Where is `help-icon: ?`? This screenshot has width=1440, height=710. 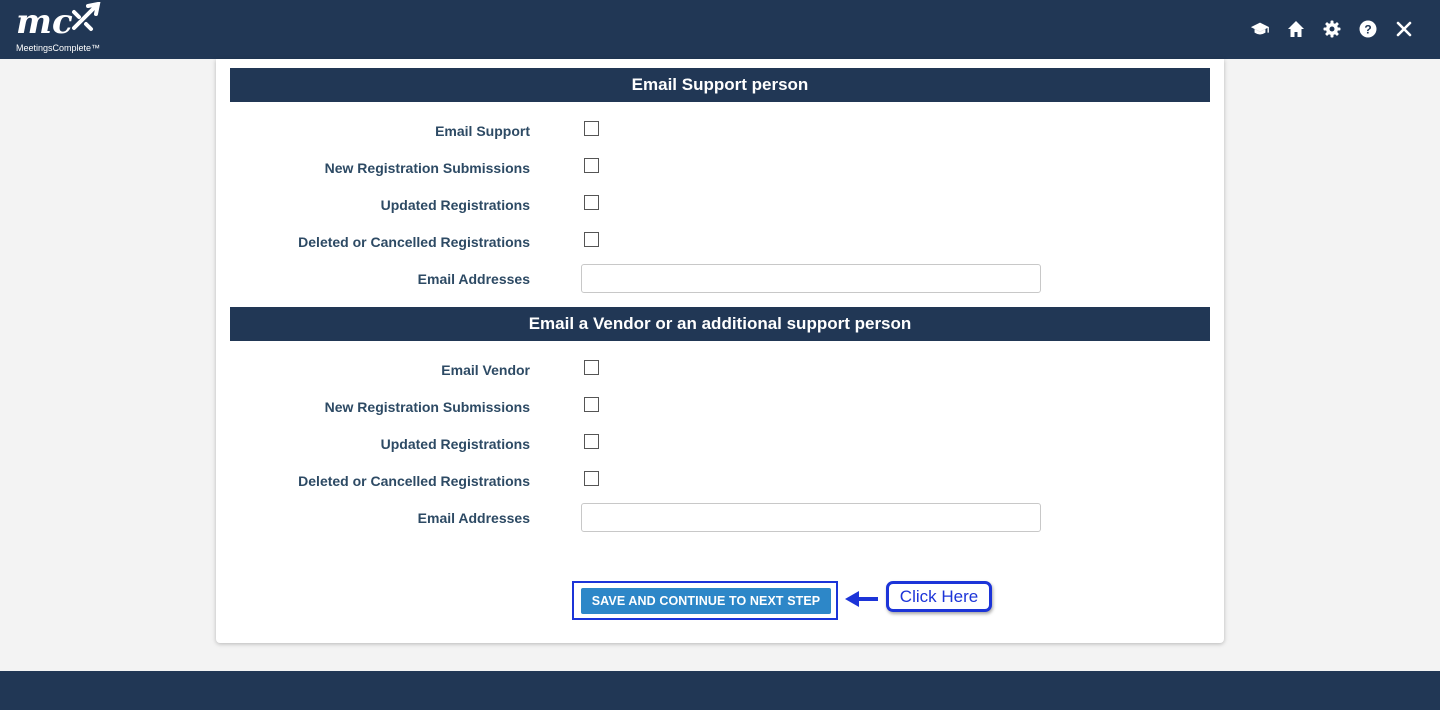 help-icon: ? is located at coordinates (1368, 29).